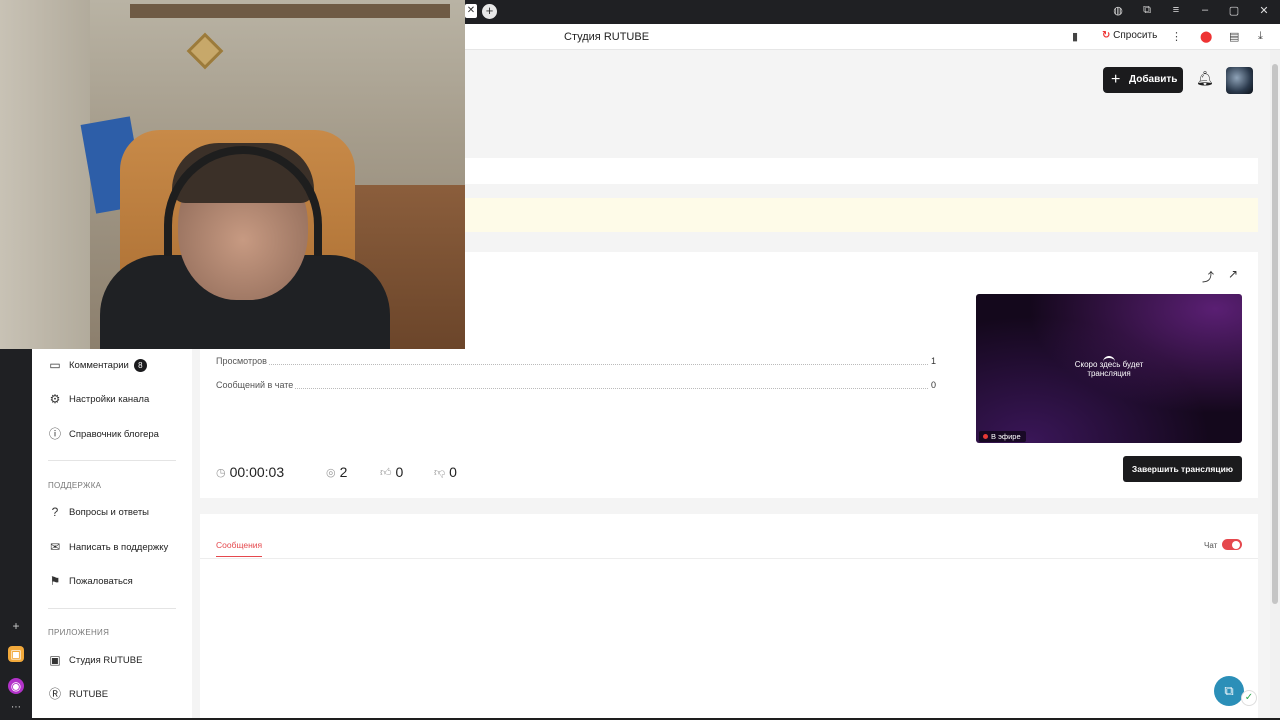 This screenshot has width=1280, height=720. I want to click on plus-icon: +, so click(1116, 79).